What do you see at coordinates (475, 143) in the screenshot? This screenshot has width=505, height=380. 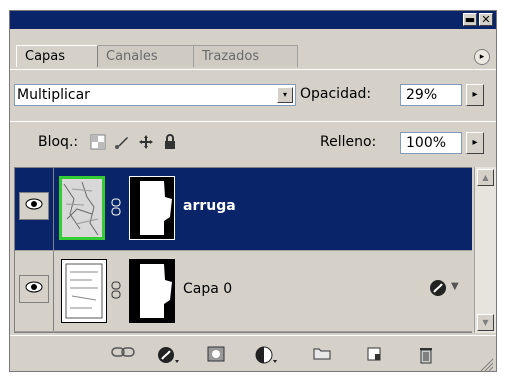 I see `fill-slider-button: ▸` at bounding box center [475, 143].